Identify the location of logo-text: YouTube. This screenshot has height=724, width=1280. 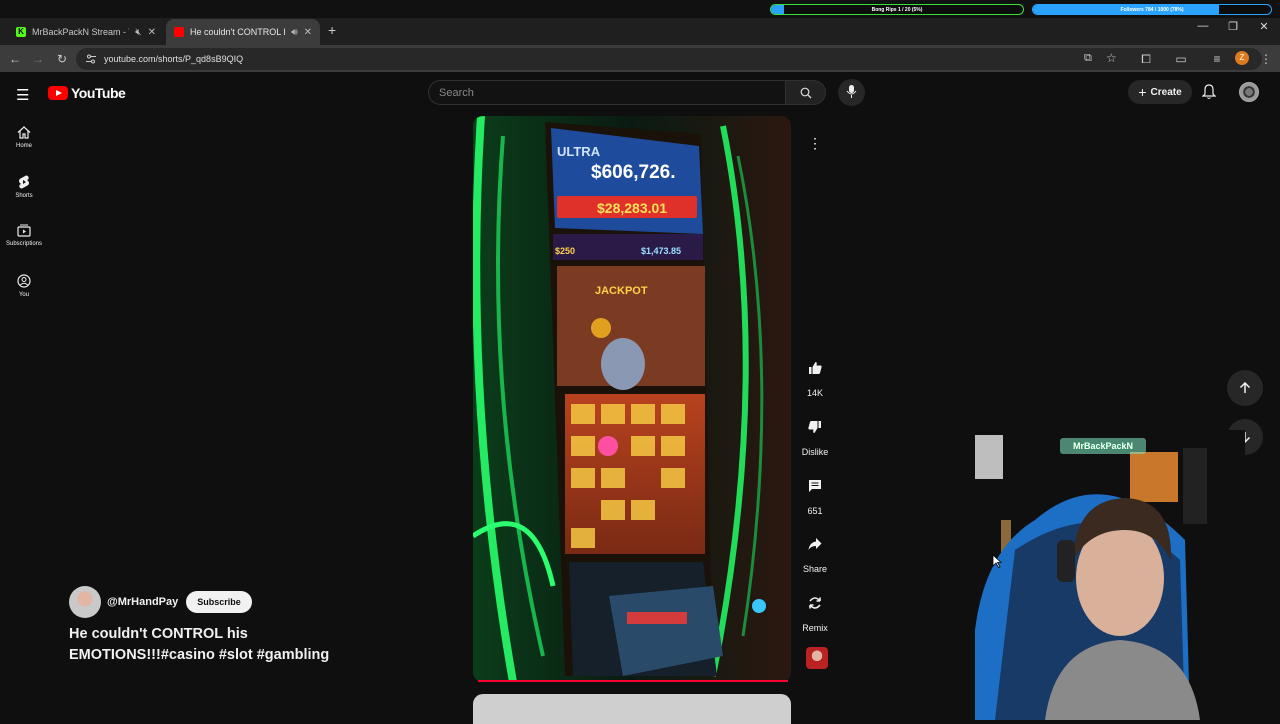
(98, 93).